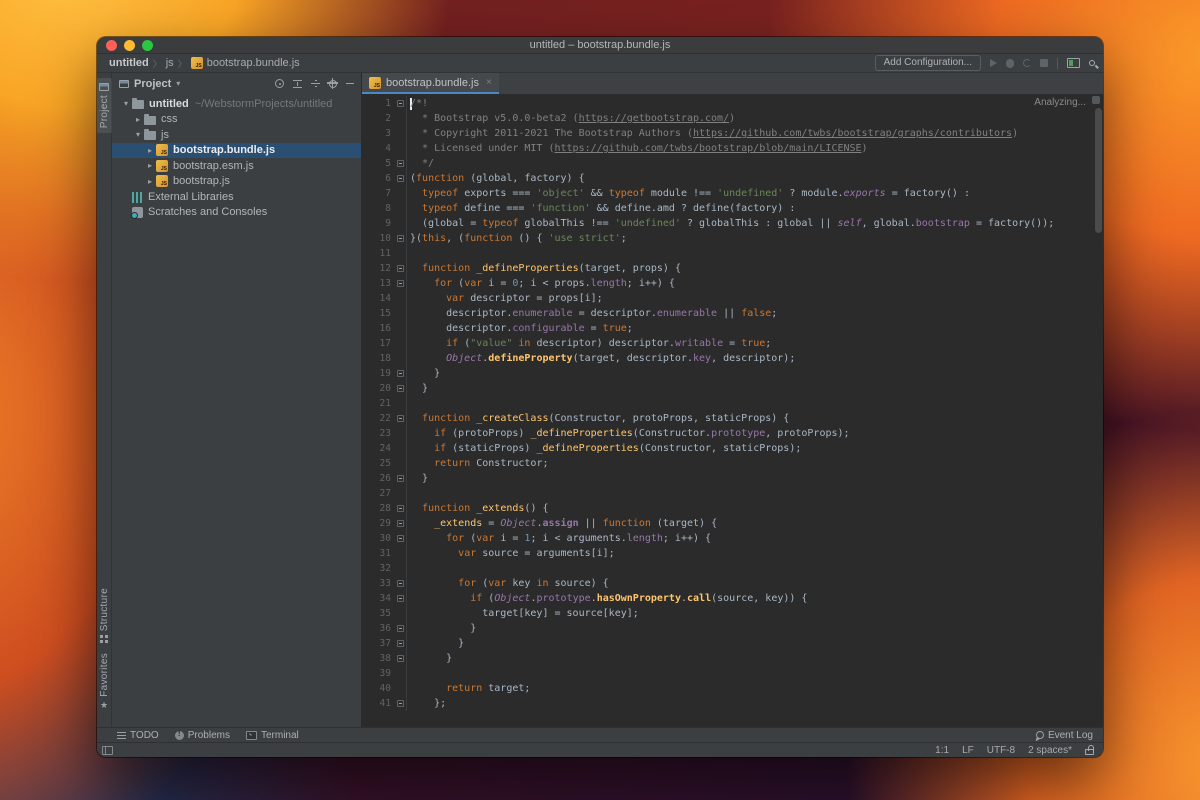  I want to click on breadcrumb-segment: untitled, so click(129, 63).